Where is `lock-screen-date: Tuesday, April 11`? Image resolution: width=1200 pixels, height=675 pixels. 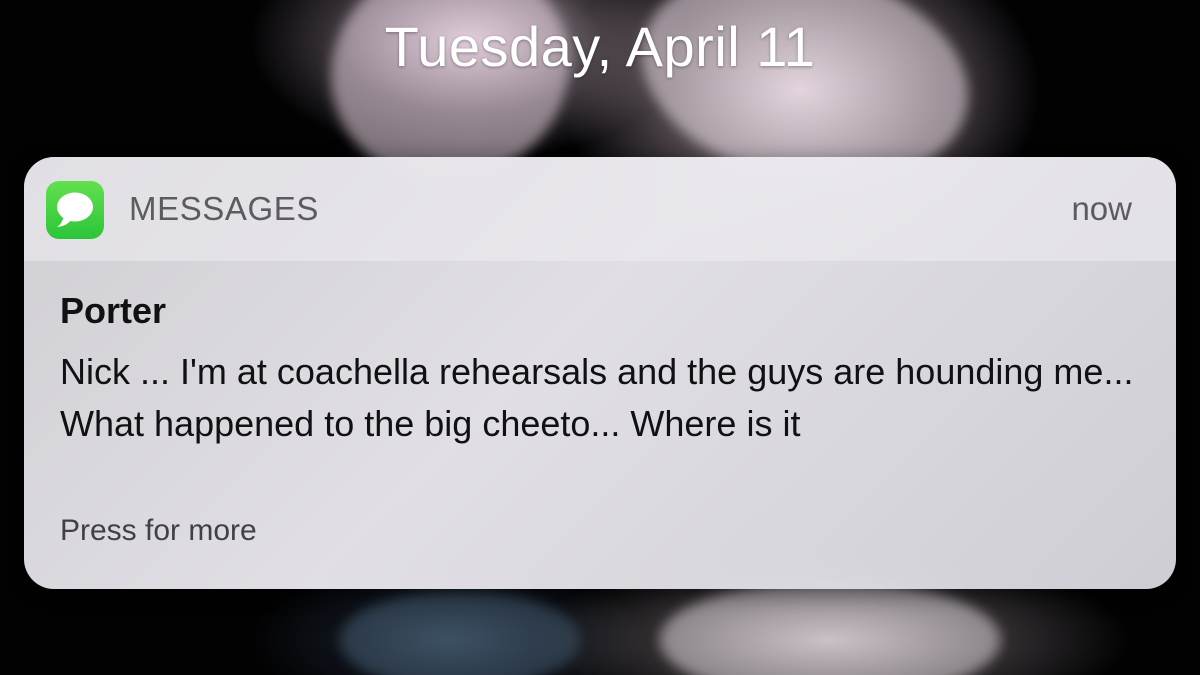 lock-screen-date: Tuesday, April 11 is located at coordinates (600, 46).